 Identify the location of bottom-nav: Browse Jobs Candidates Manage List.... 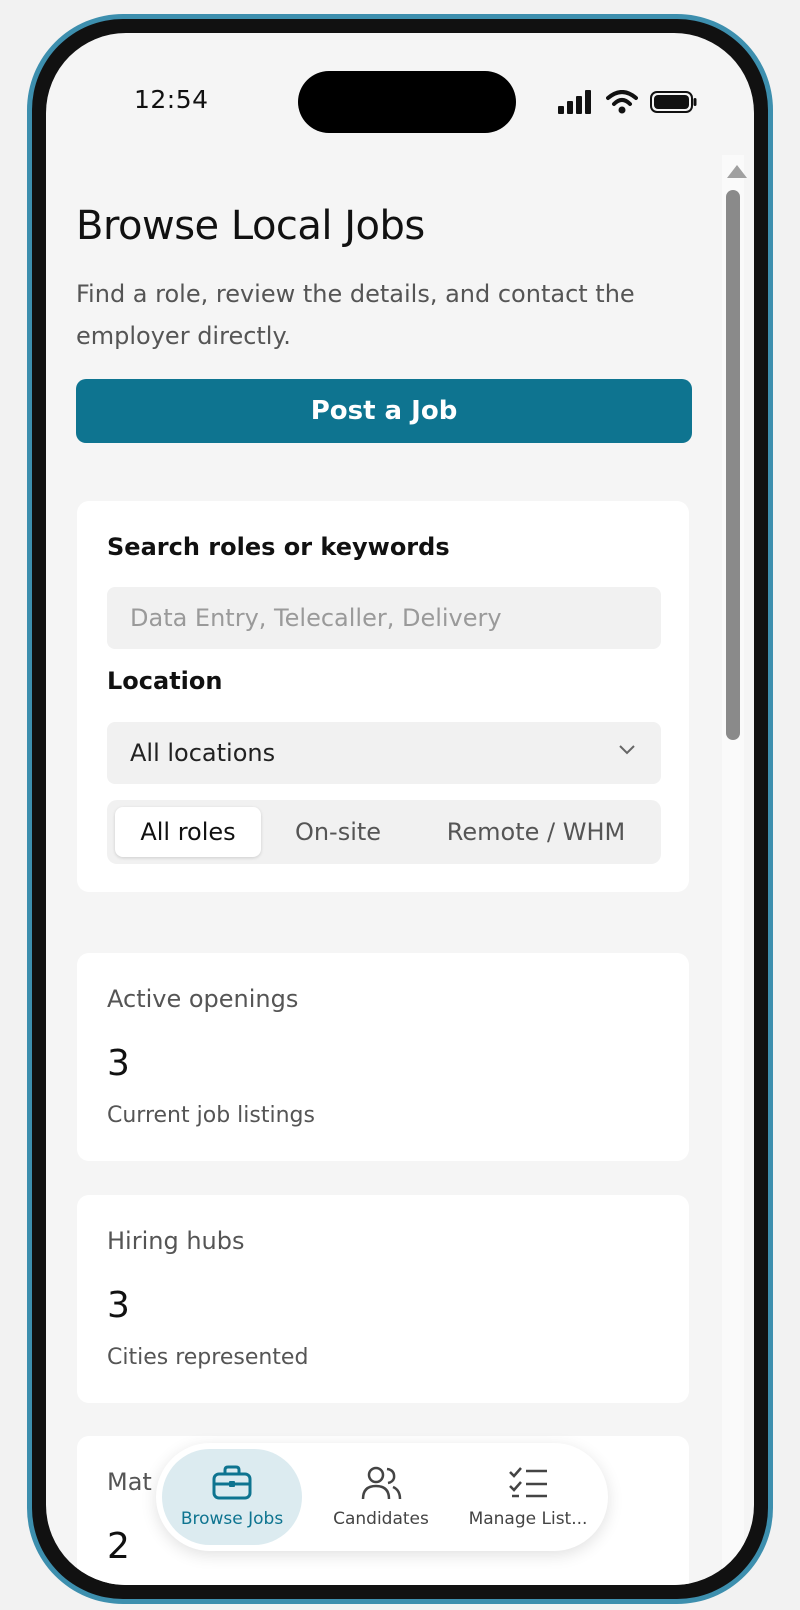
(382, 1497).